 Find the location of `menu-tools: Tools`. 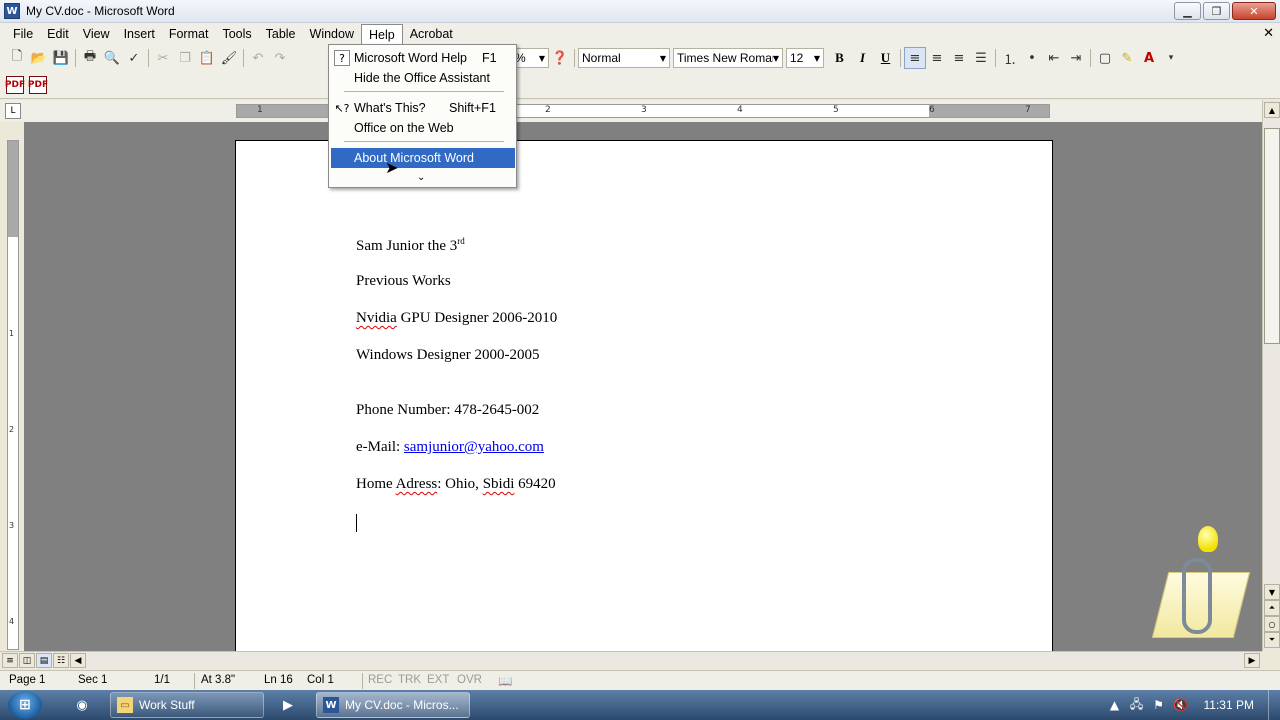

menu-tools: Tools is located at coordinates (236, 34).